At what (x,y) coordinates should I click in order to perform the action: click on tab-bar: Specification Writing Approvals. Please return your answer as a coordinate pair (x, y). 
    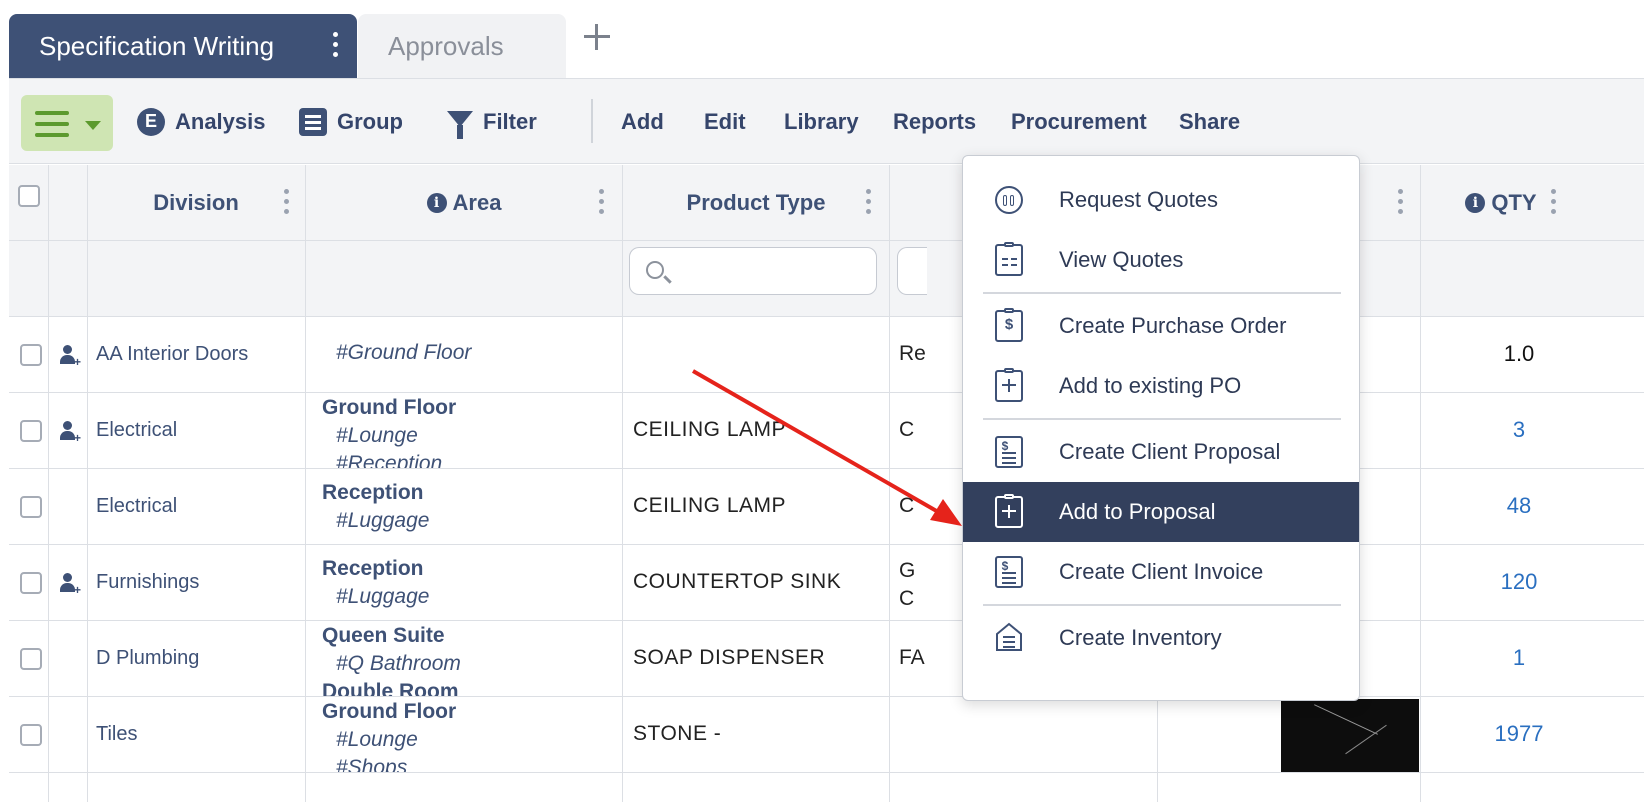
    Looking at the image, I should click on (822, 39).